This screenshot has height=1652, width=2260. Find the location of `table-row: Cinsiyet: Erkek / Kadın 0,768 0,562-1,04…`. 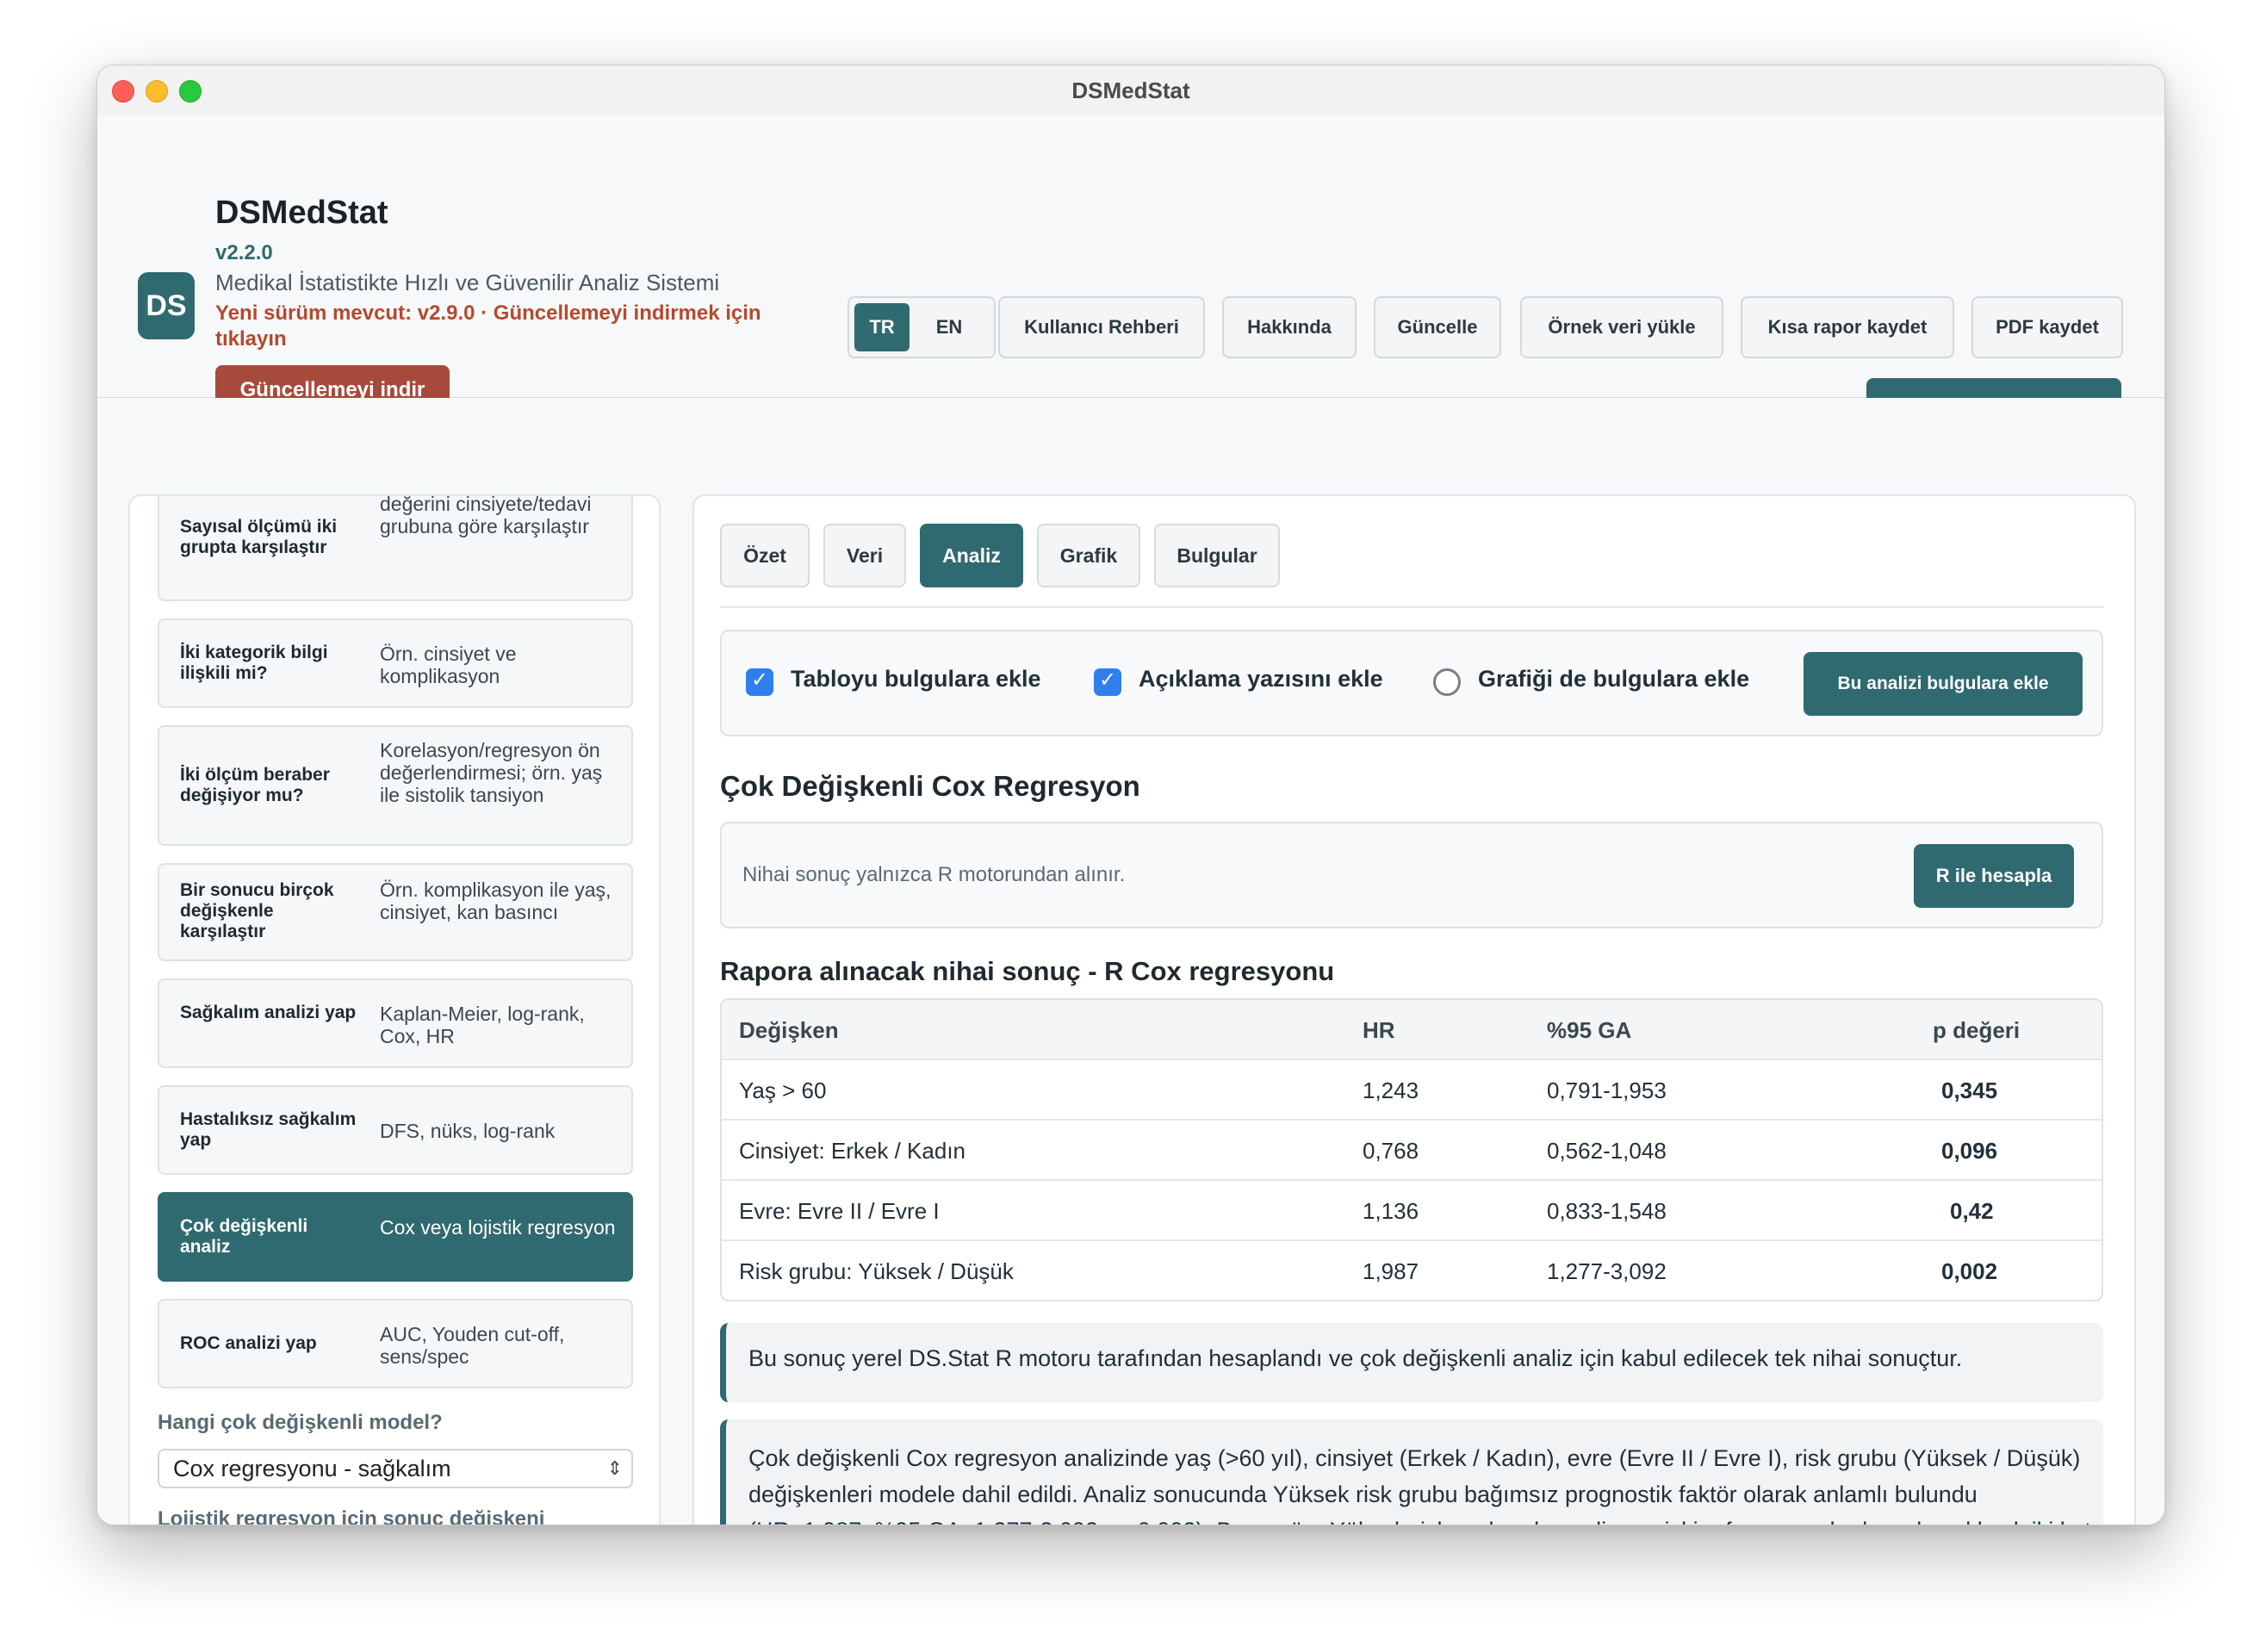

table-row: Cinsiyet: Erkek / Kadın 0,768 0,562-1,04… is located at coordinates (1412, 1151).